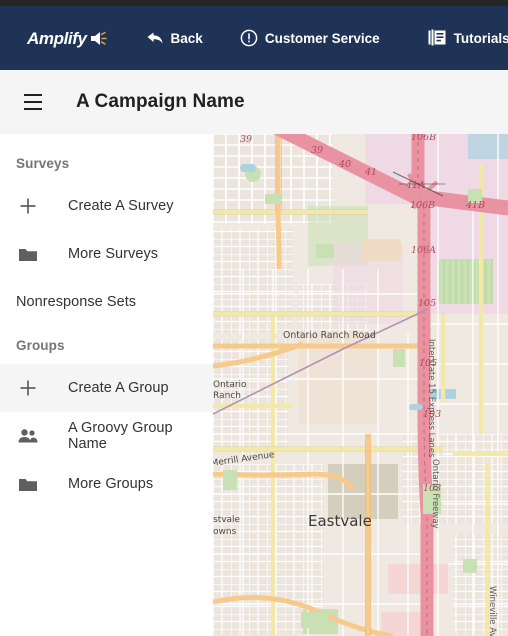  Describe the element at coordinates (480, 38) in the screenshot. I see `tutorials-label: Tutorials` at that location.